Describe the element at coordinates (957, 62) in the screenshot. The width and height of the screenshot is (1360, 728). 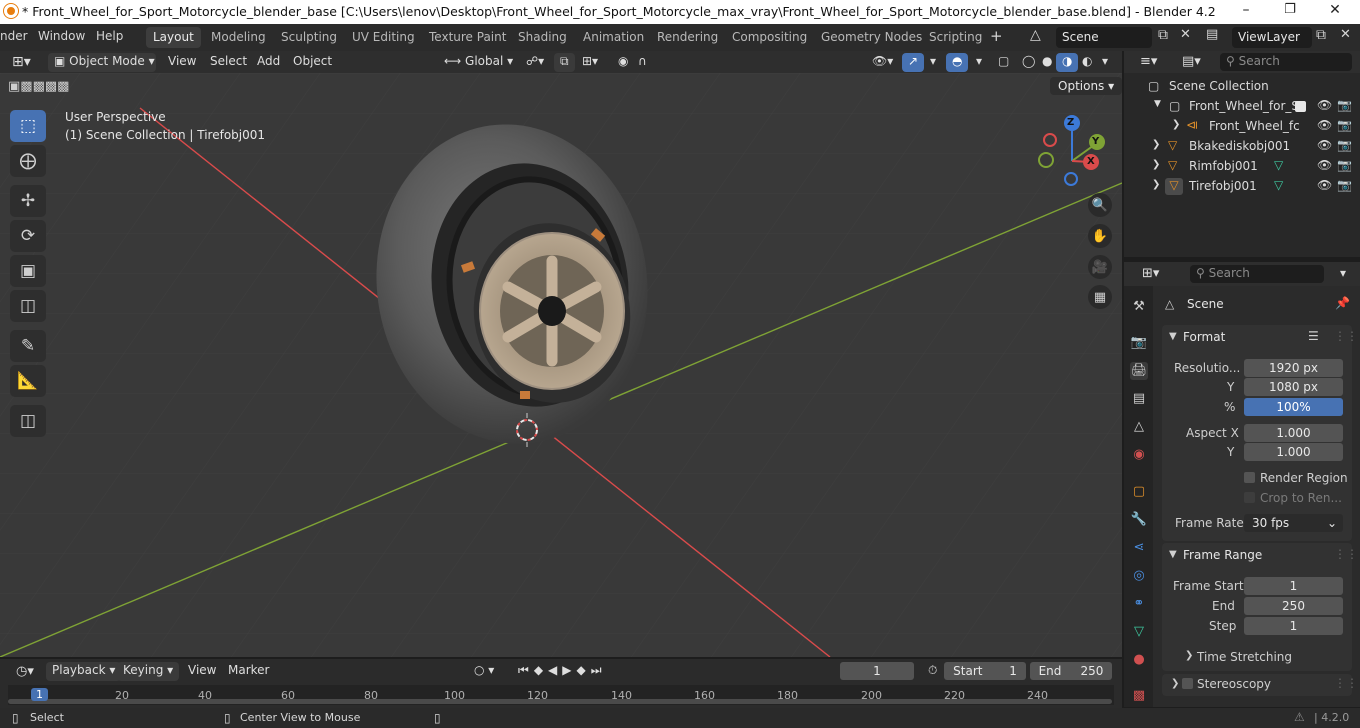
I see `overlay-toggle-icon: ◓` at that location.